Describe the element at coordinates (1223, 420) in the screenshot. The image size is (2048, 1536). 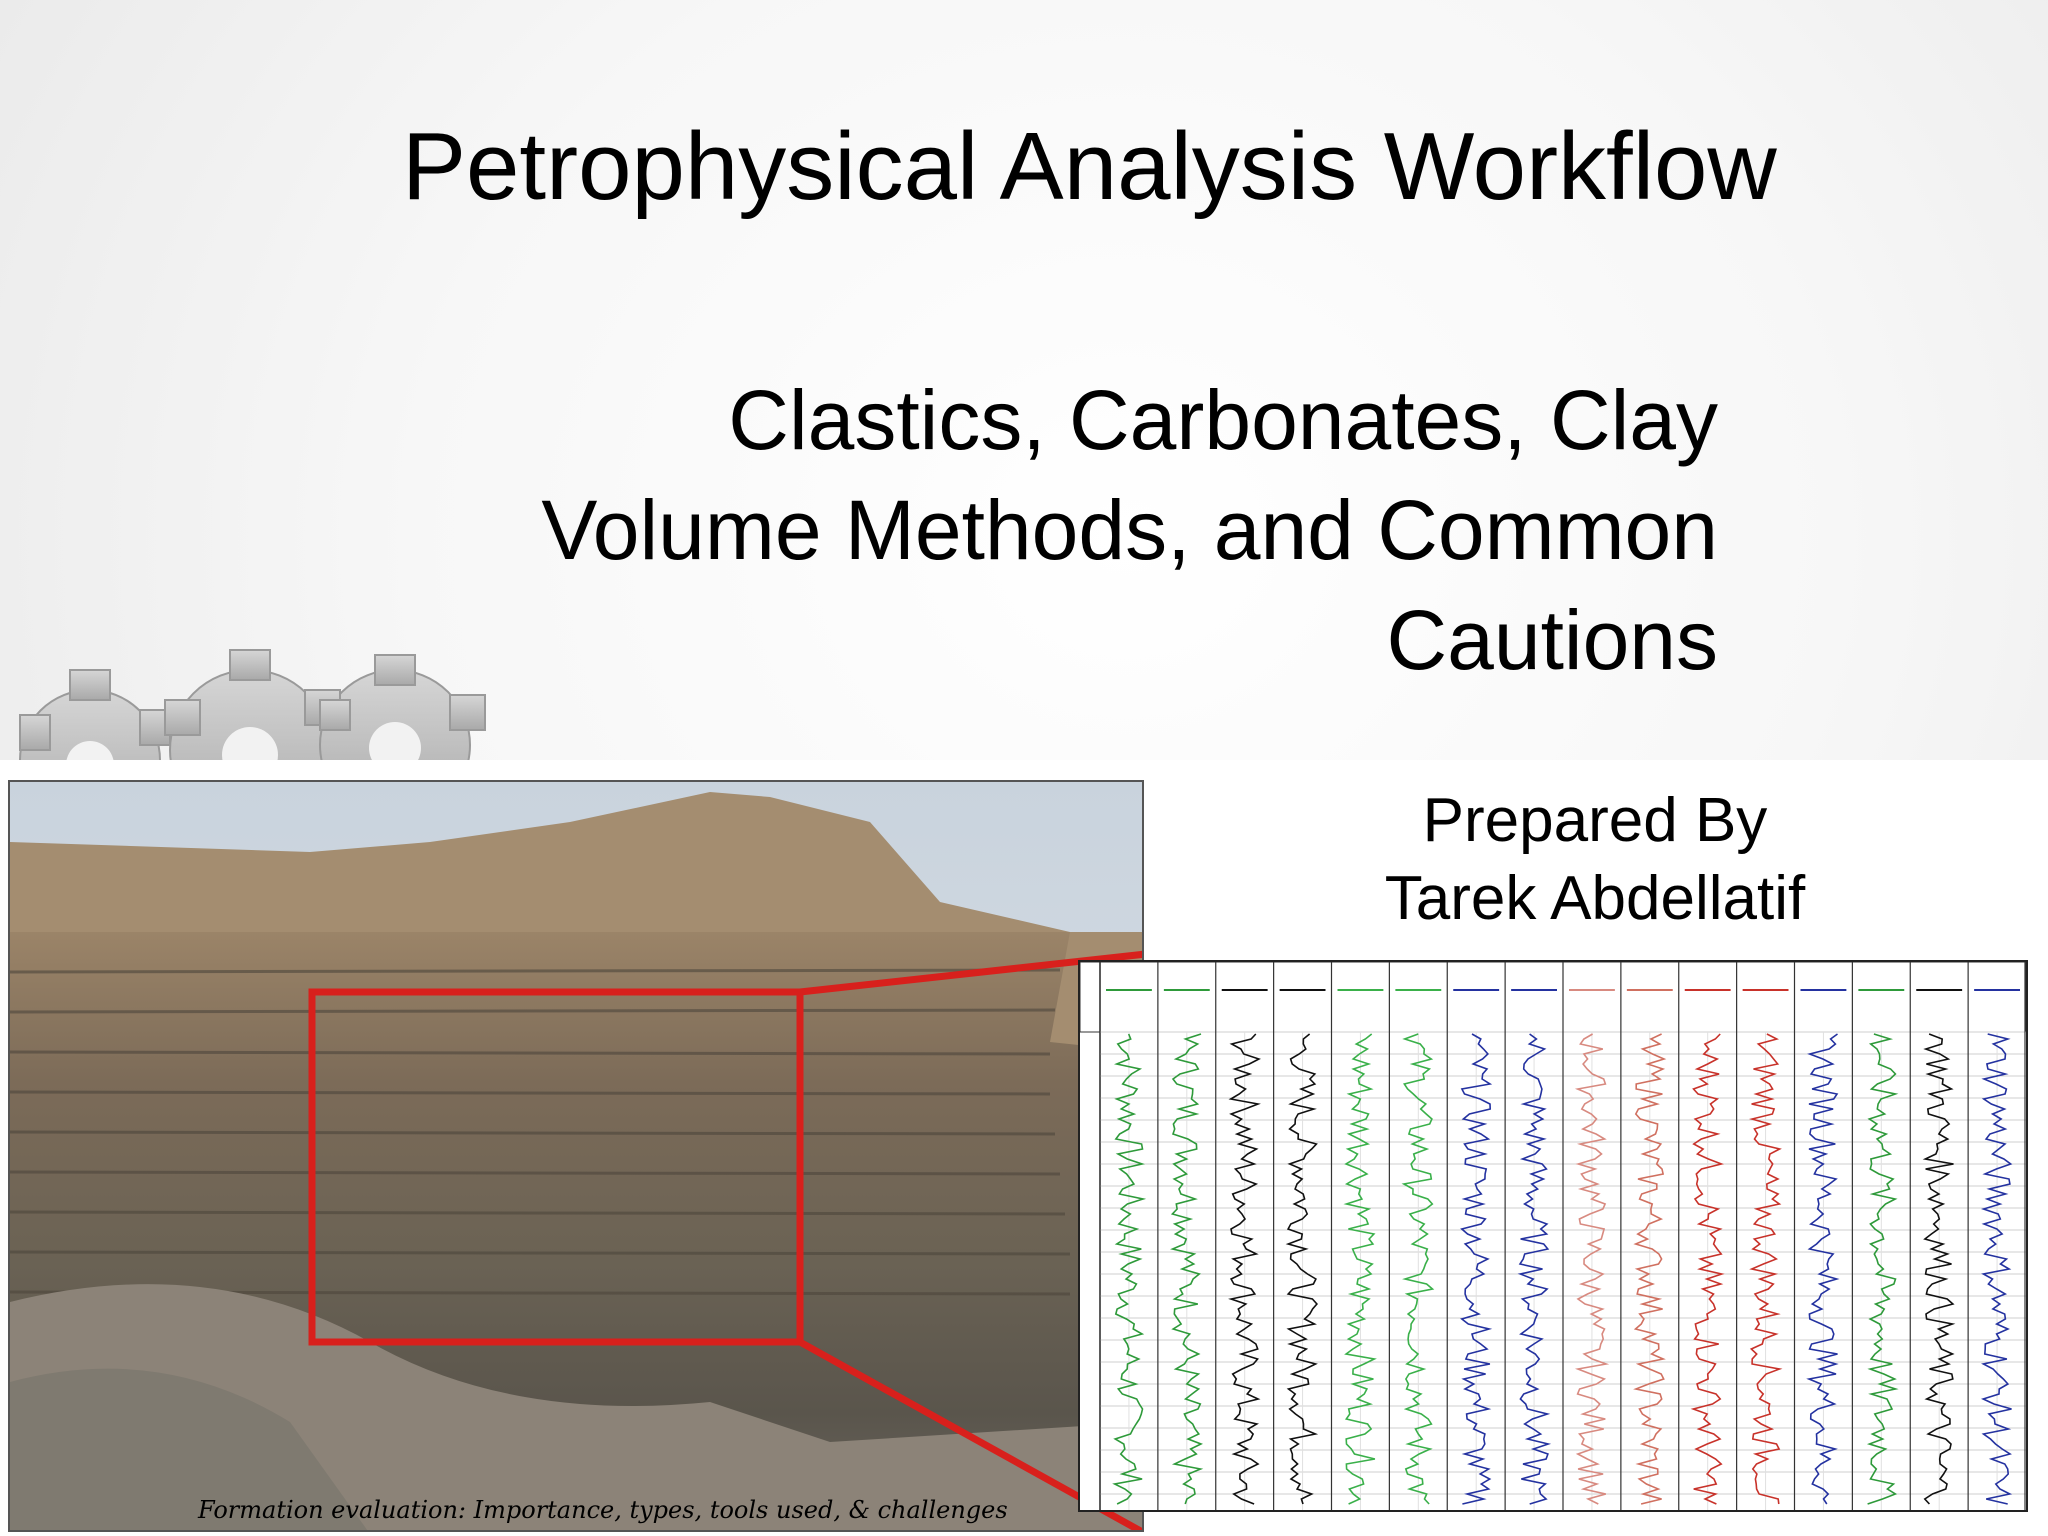
I see `subtitle-line-1: Clastics, Carbonates, Clay` at that location.